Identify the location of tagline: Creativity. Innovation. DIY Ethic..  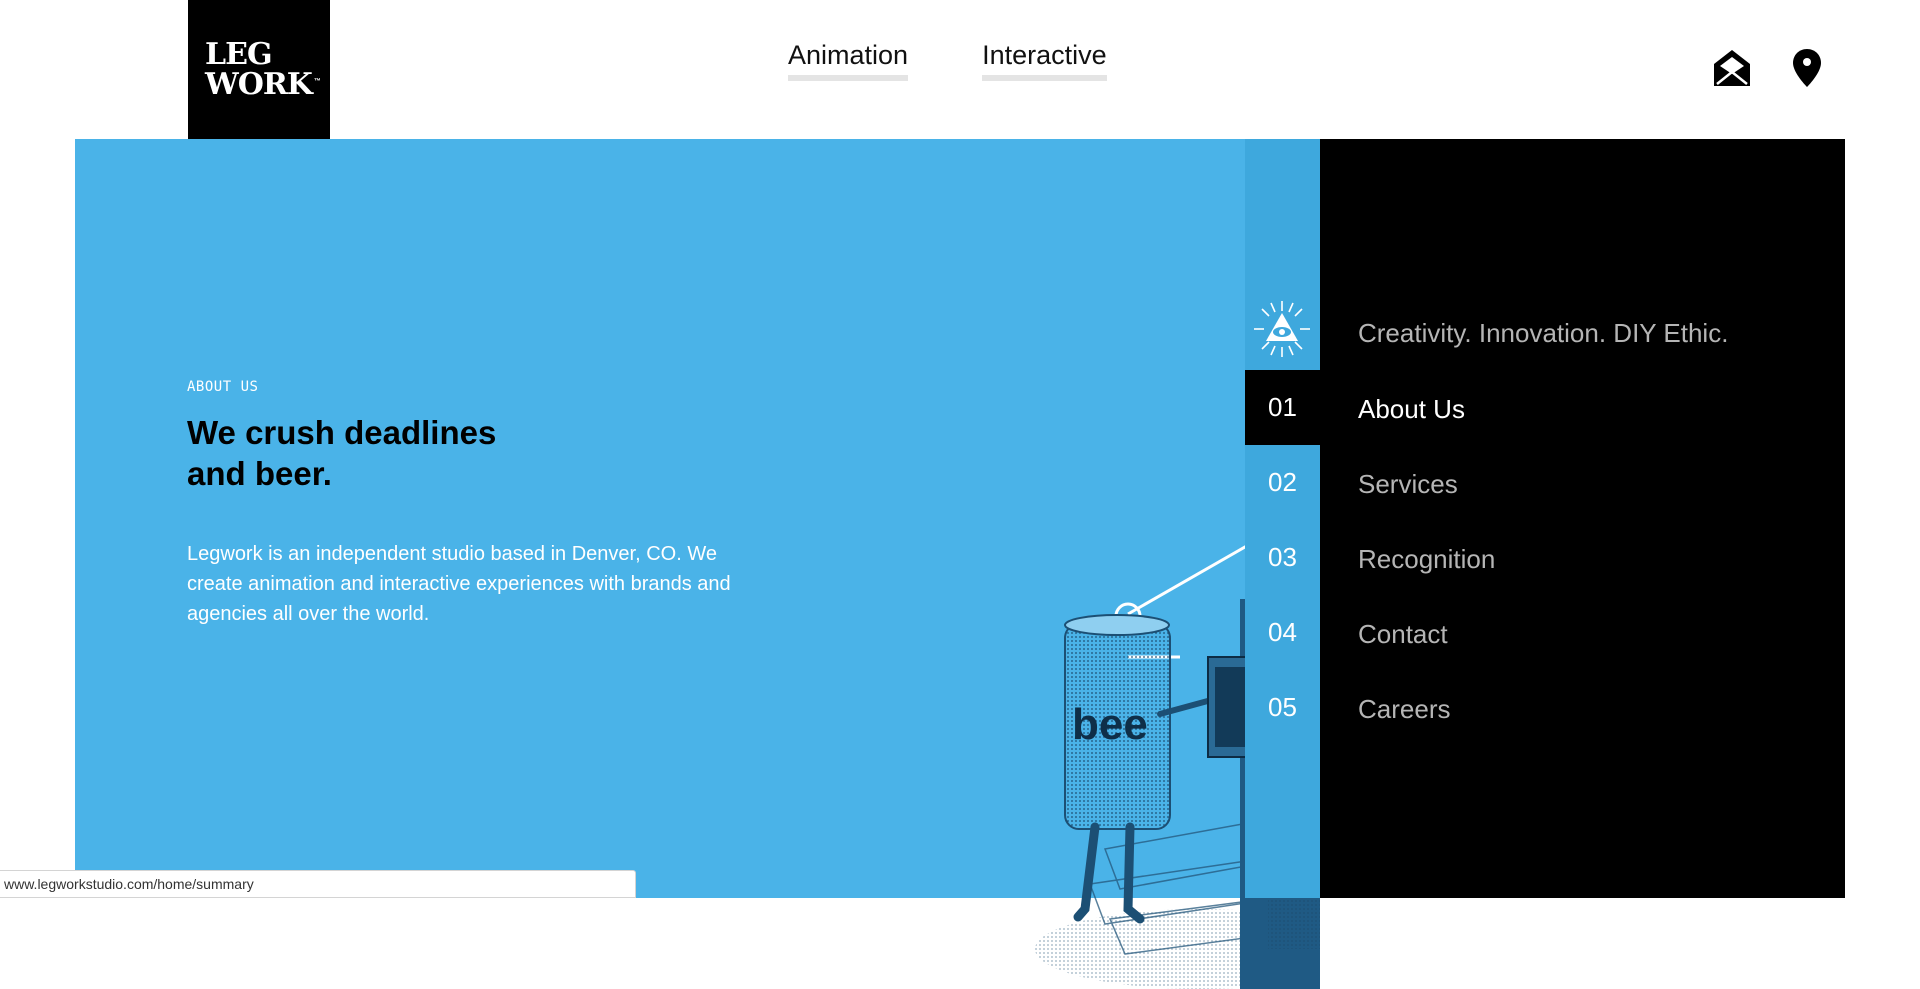
(1543, 333).